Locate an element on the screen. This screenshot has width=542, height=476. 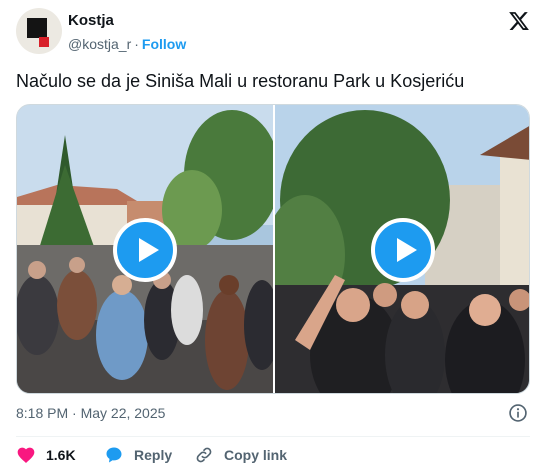
avatar-red-square is located at coordinates (44, 42).